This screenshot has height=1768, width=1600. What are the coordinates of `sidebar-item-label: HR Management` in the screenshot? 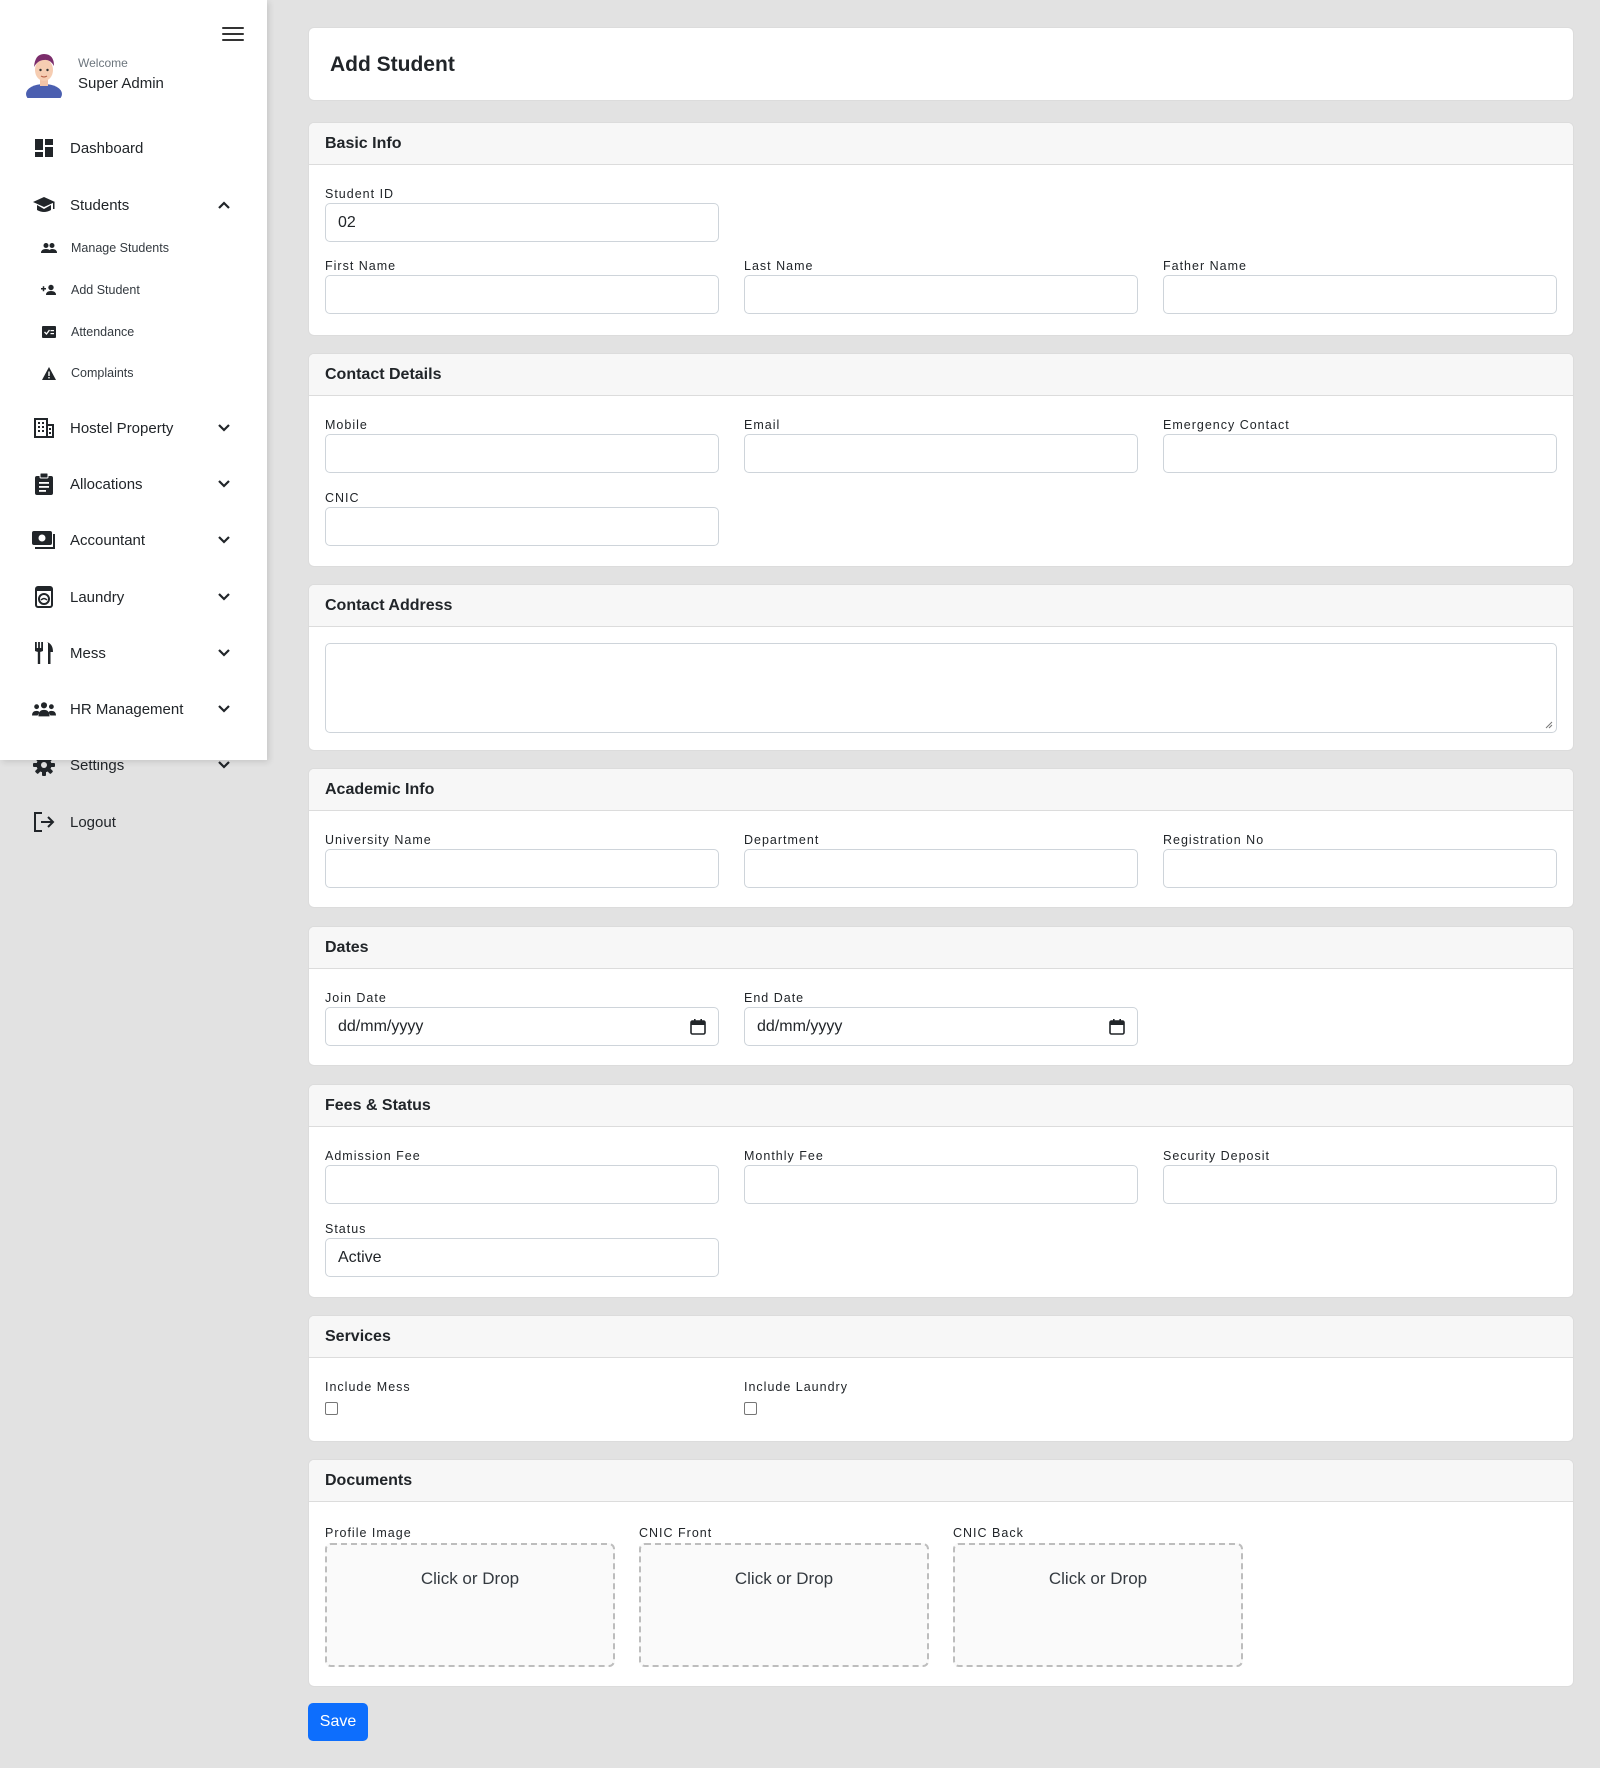 It's located at (127, 709).